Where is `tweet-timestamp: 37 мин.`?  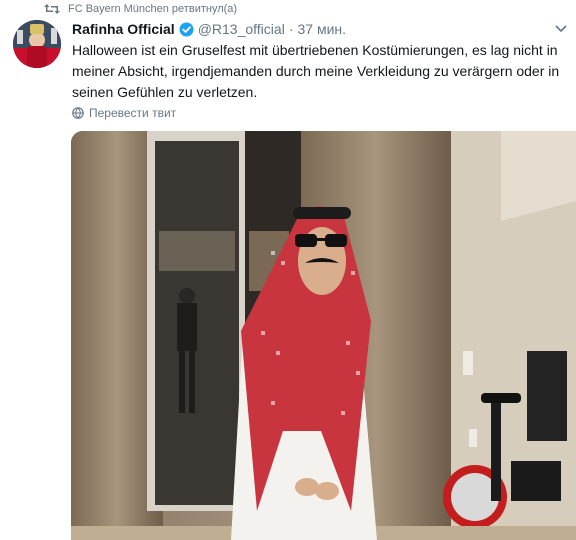 tweet-timestamp: 37 мин. is located at coordinates (321, 29).